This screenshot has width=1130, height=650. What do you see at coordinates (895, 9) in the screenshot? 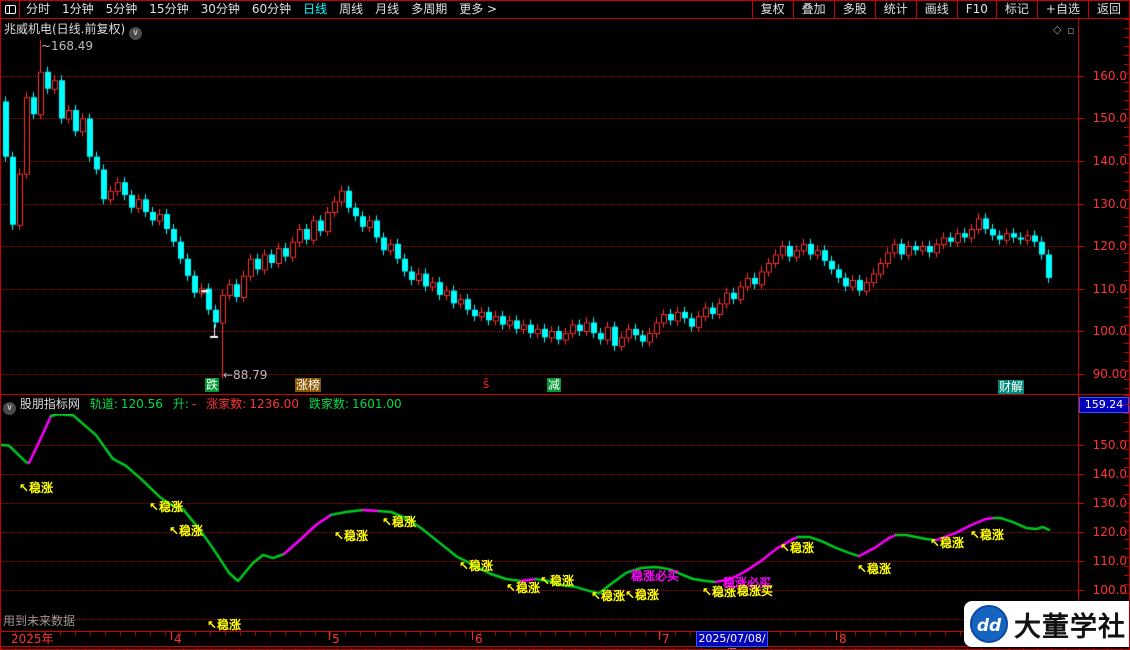
I see `tool-button-3: 统计` at bounding box center [895, 9].